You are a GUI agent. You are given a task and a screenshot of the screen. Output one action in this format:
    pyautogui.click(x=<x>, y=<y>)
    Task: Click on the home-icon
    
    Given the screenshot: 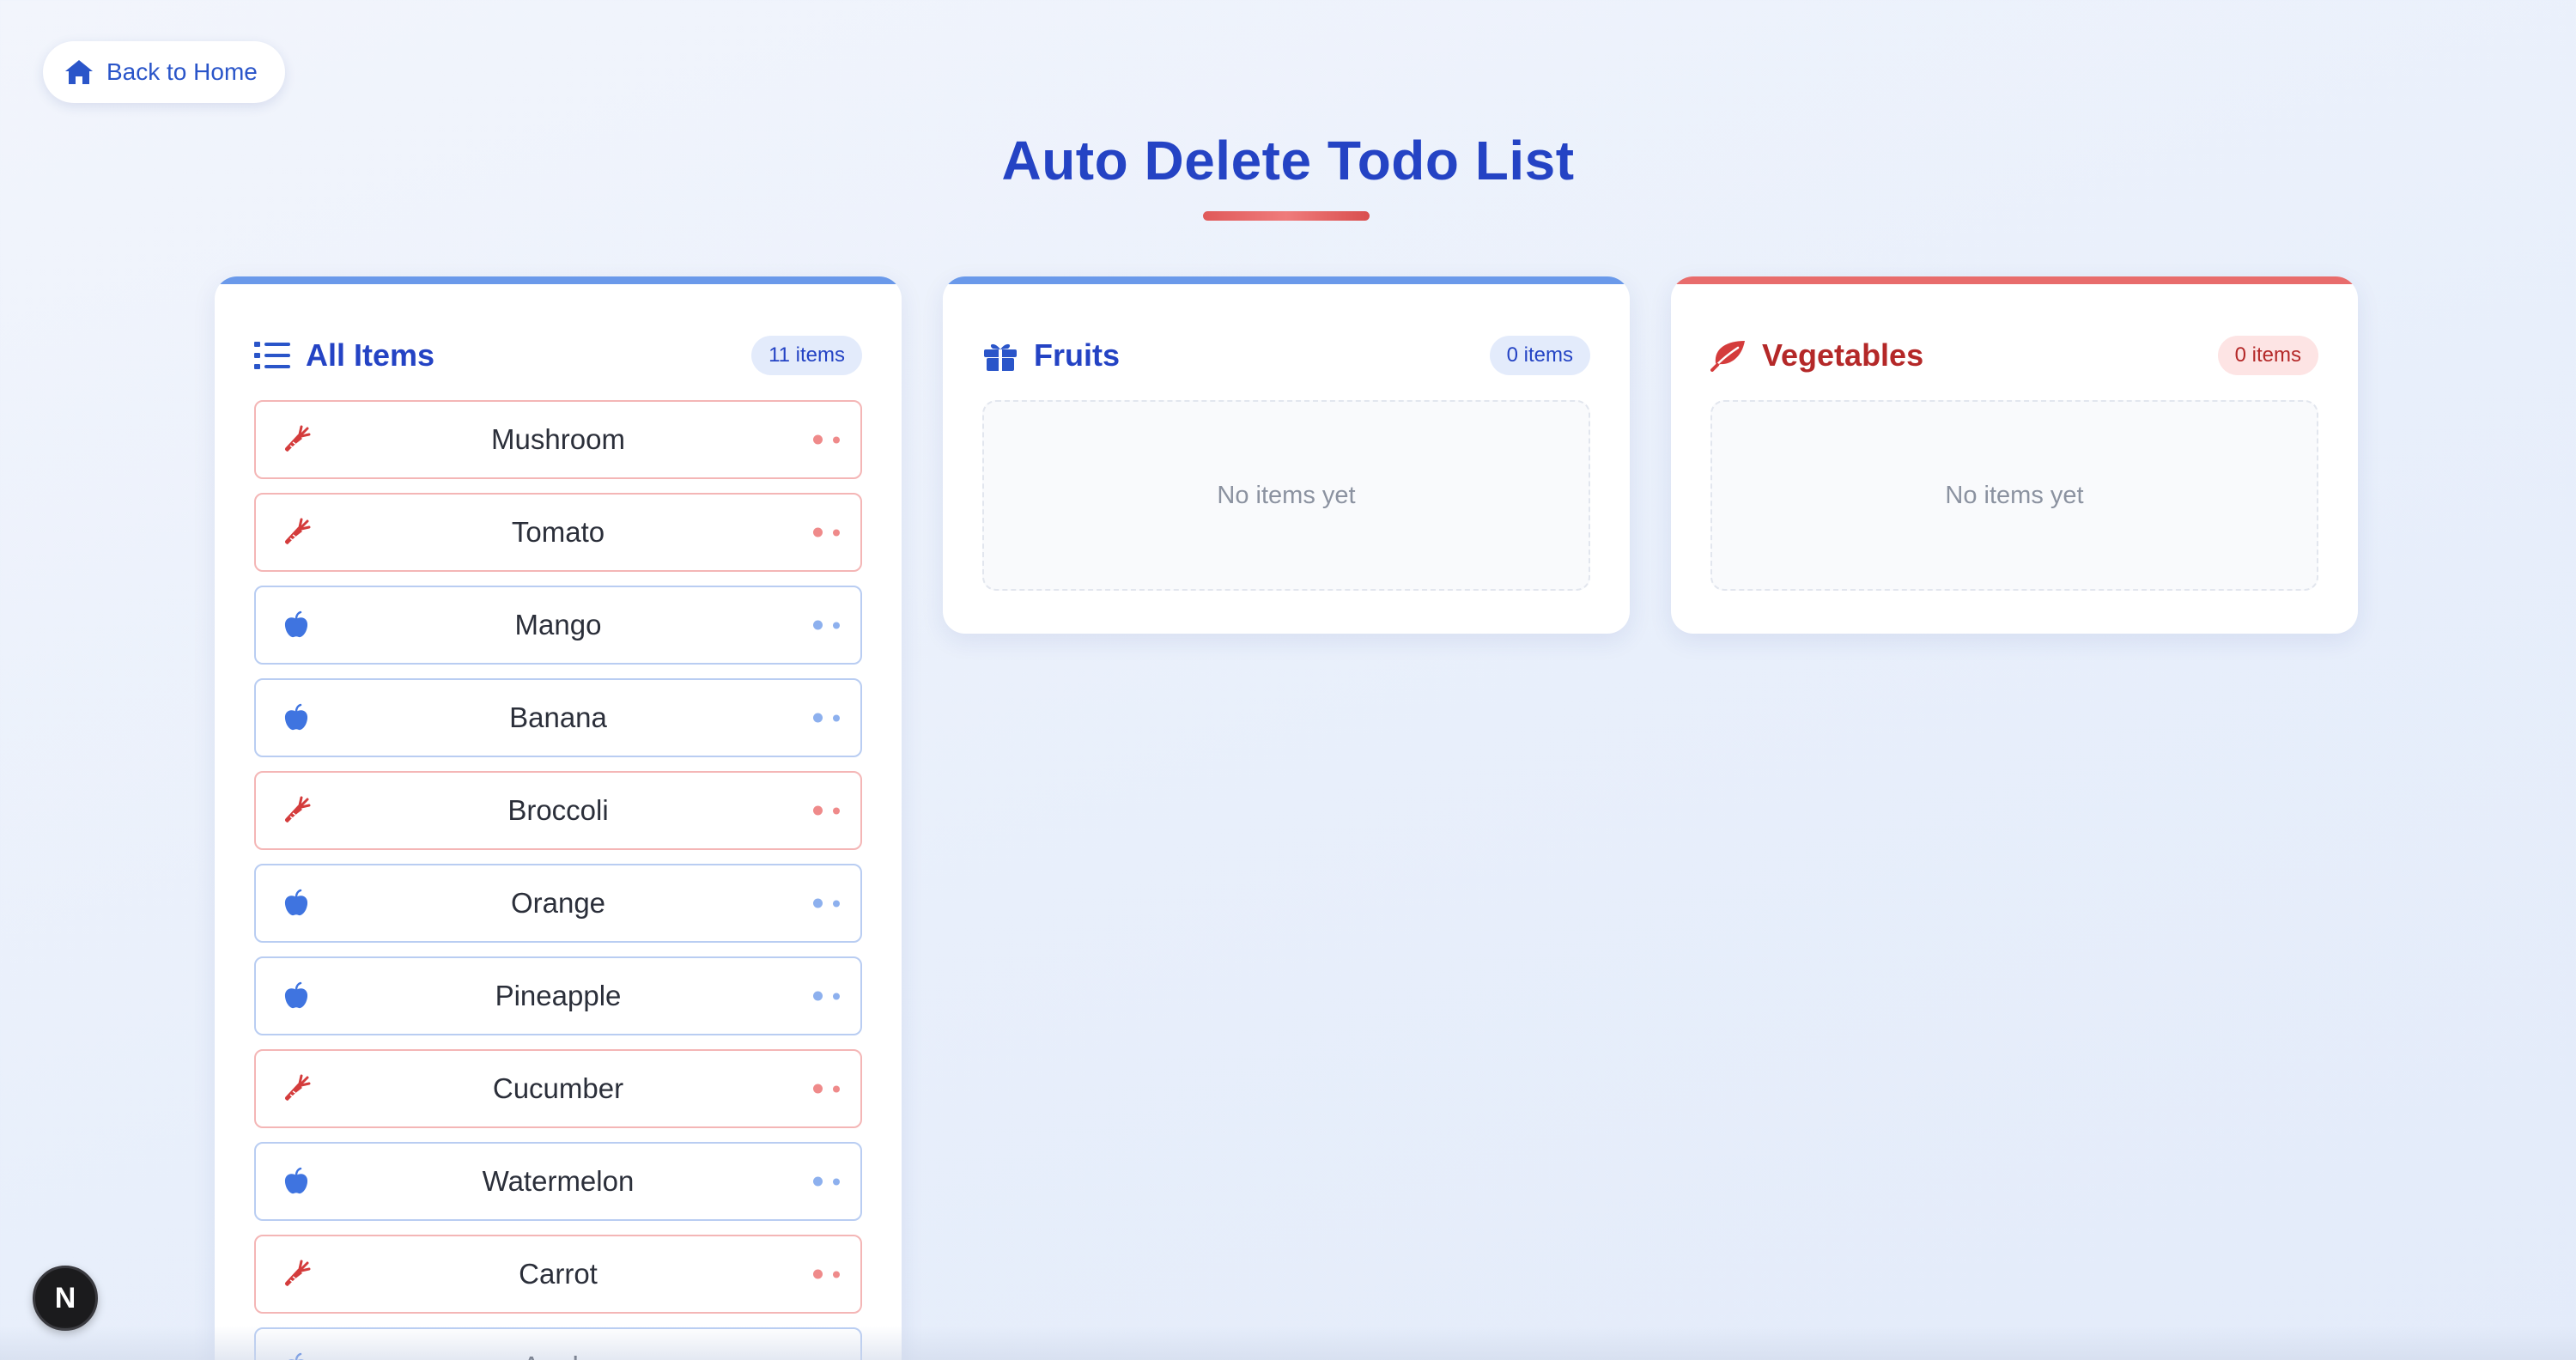 What is the action you would take?
    pyautogui.click(x=79, y=72)
    